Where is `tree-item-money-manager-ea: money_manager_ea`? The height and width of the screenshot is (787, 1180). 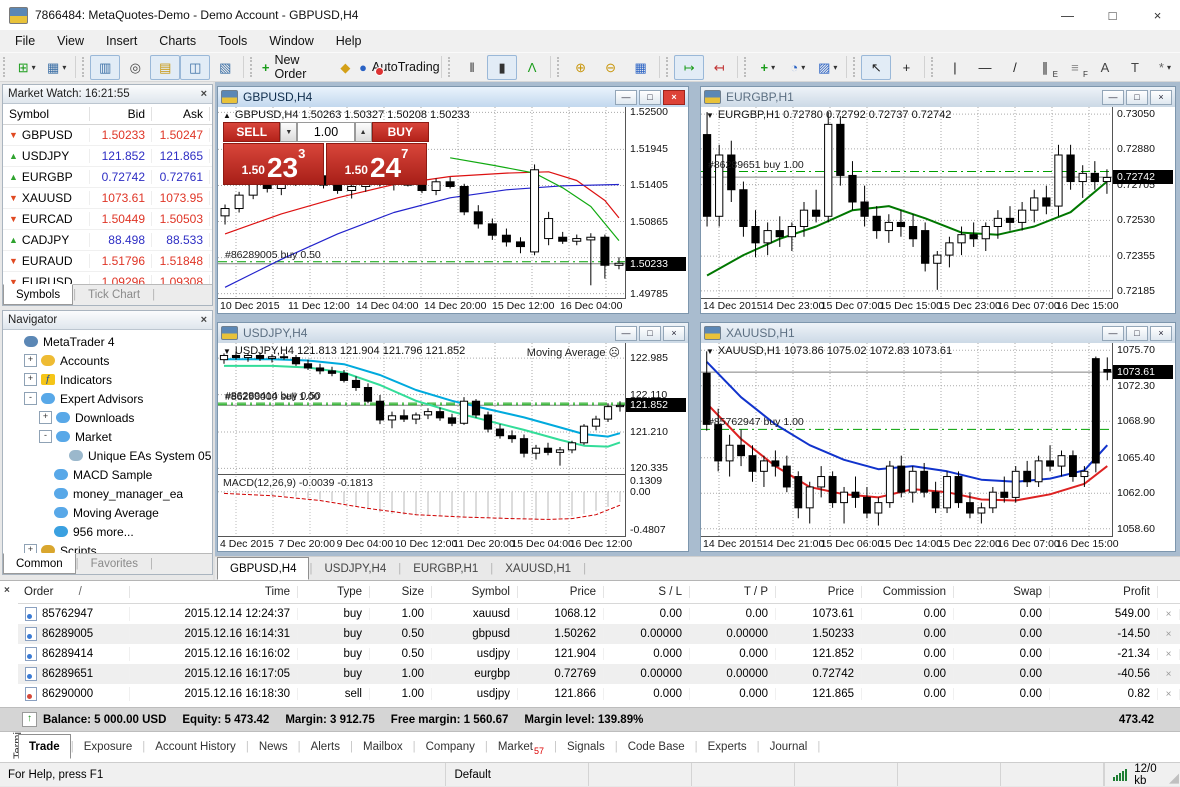
tree-item-money-manager-ea: money_manager_ea is located at coordinates (107, 493).